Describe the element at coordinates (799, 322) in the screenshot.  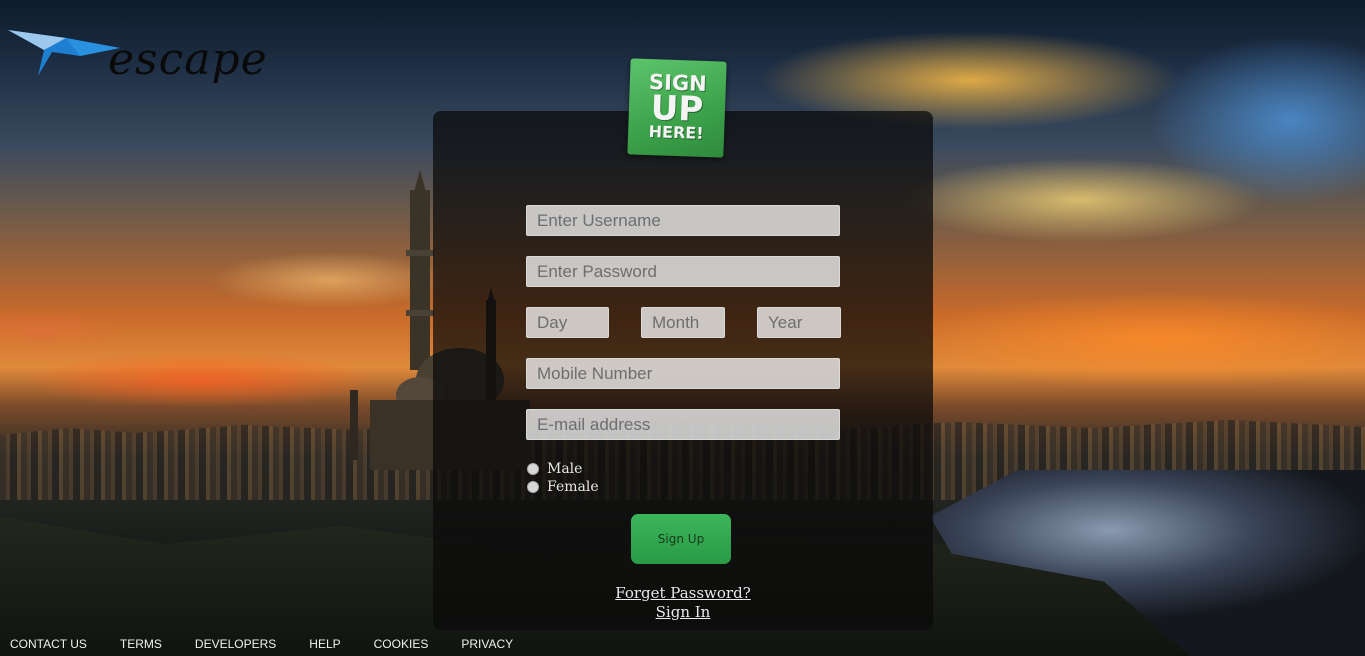
I see `year-input` at that location.